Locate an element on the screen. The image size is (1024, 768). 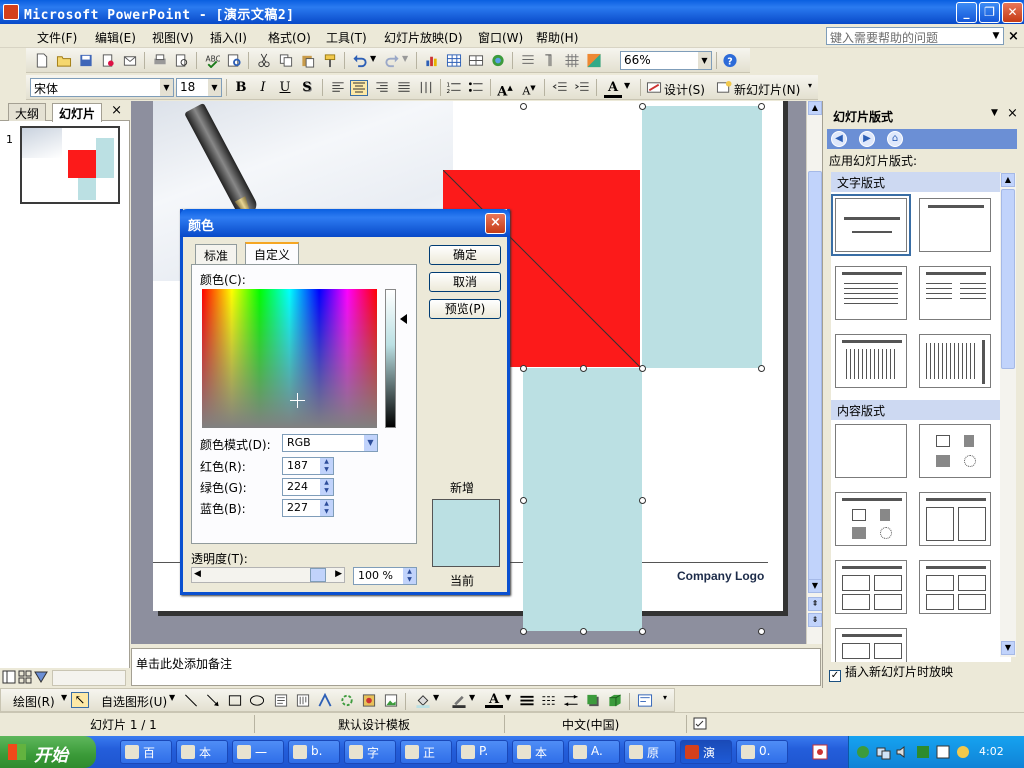
blue-value-input: 227 ▲ ▼ is located at coordinates (308, 508).